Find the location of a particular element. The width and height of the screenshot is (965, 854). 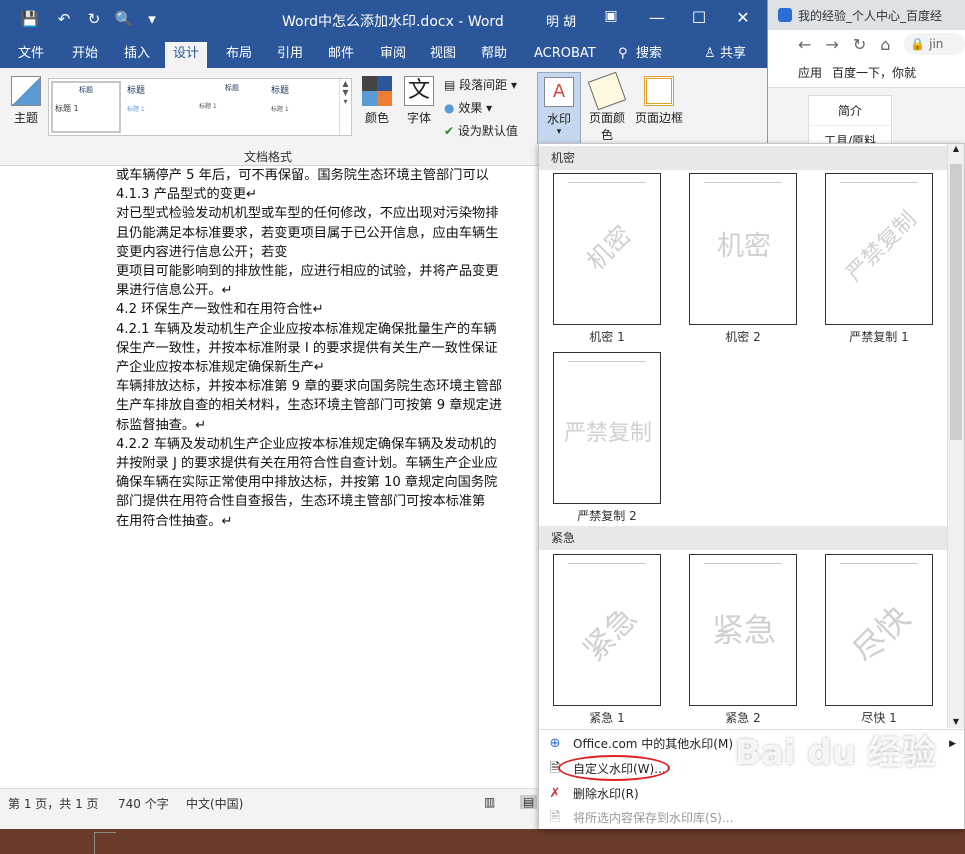

document-line: 保生产一致性，并按本标准附录 I 的要求提供有关生产一致性保证 is located at coordinates (331, 348).